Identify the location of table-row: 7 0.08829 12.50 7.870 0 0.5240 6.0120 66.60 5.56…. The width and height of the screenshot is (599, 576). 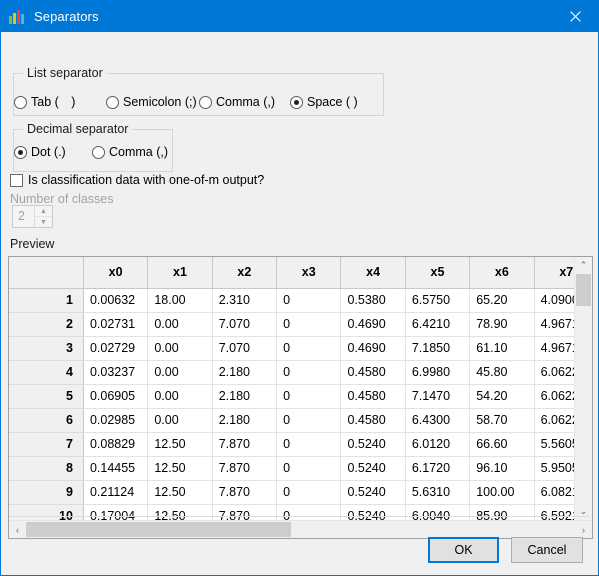
(291, 444).